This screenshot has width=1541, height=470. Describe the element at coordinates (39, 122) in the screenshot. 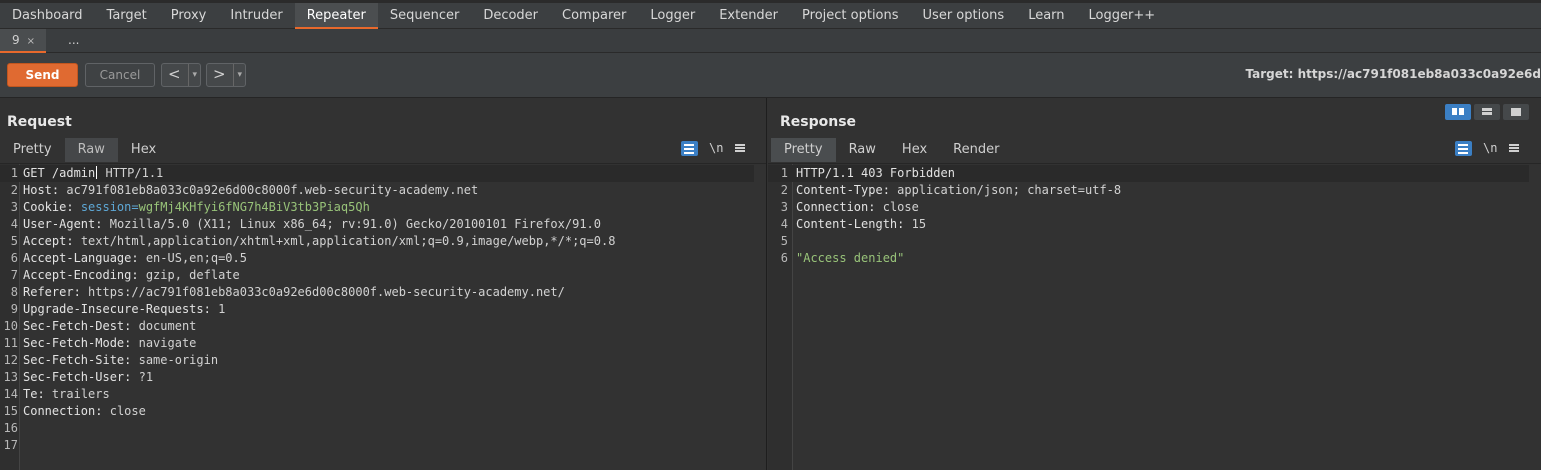

I see `request-title: Request` at that location.